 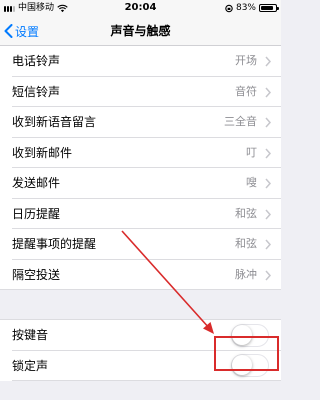 What do you see at coordinates (36, 183) in the screenshot?
I see `setting-label: 发送邮件` at bounding box center [36, 183].